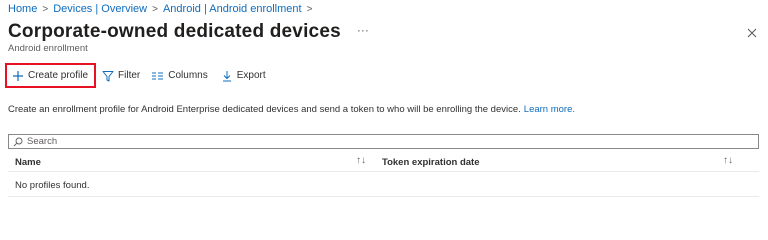  What do you see at coordinates (18, 141) in the screenshot?
I see `search-icon` at bounding box center [18, 141].